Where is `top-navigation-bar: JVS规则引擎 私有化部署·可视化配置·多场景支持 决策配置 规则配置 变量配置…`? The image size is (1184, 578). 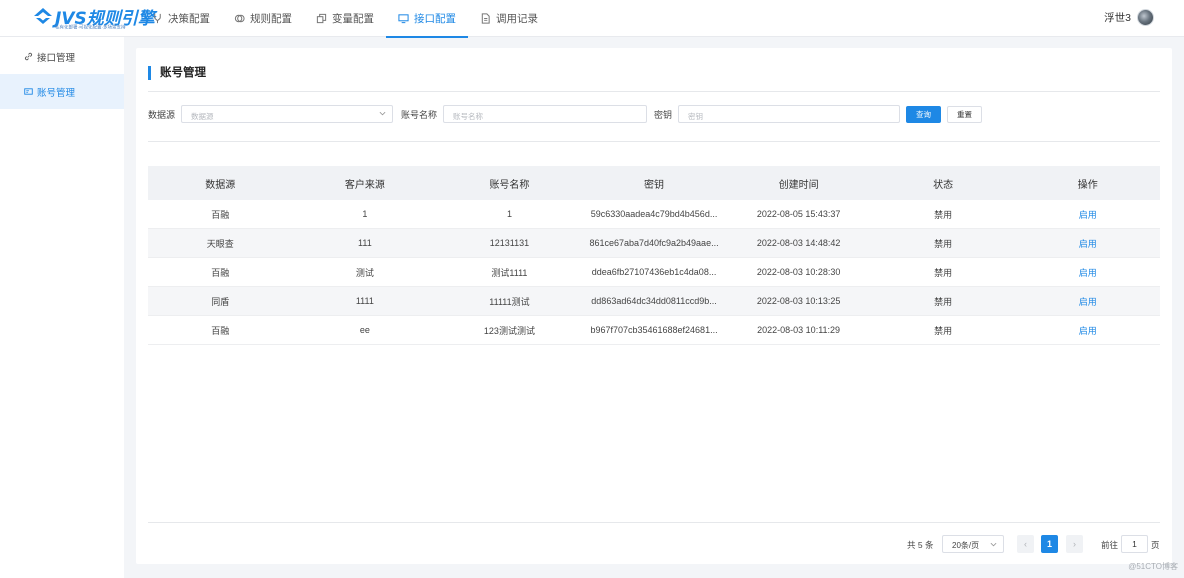
top-navigation-bar: JVS规则引擎 私有化部署·可视化配置·多场景支持 决策配置 规则配置 变量配置… is located at coordinates (592, 19).